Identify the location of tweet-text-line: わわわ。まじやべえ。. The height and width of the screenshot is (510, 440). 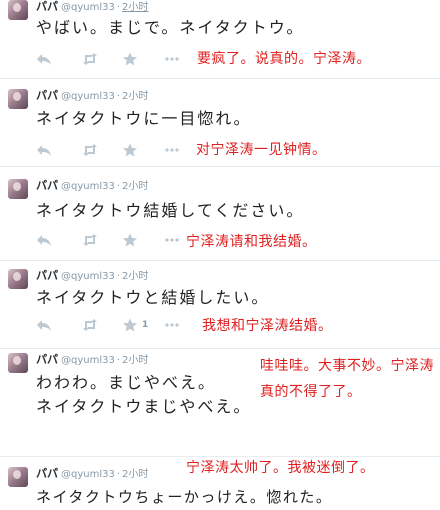
(126, 382).